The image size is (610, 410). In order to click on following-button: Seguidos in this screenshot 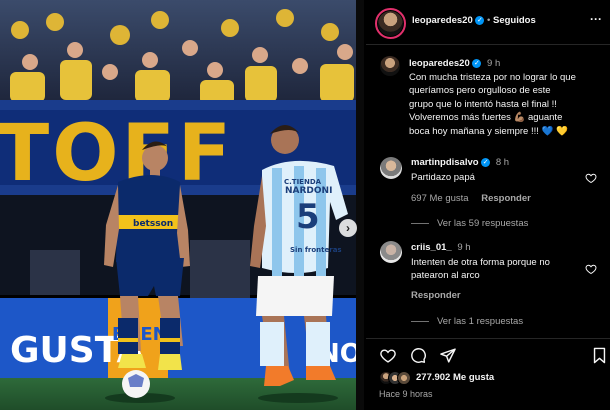, I will do `click(514, 20)`.